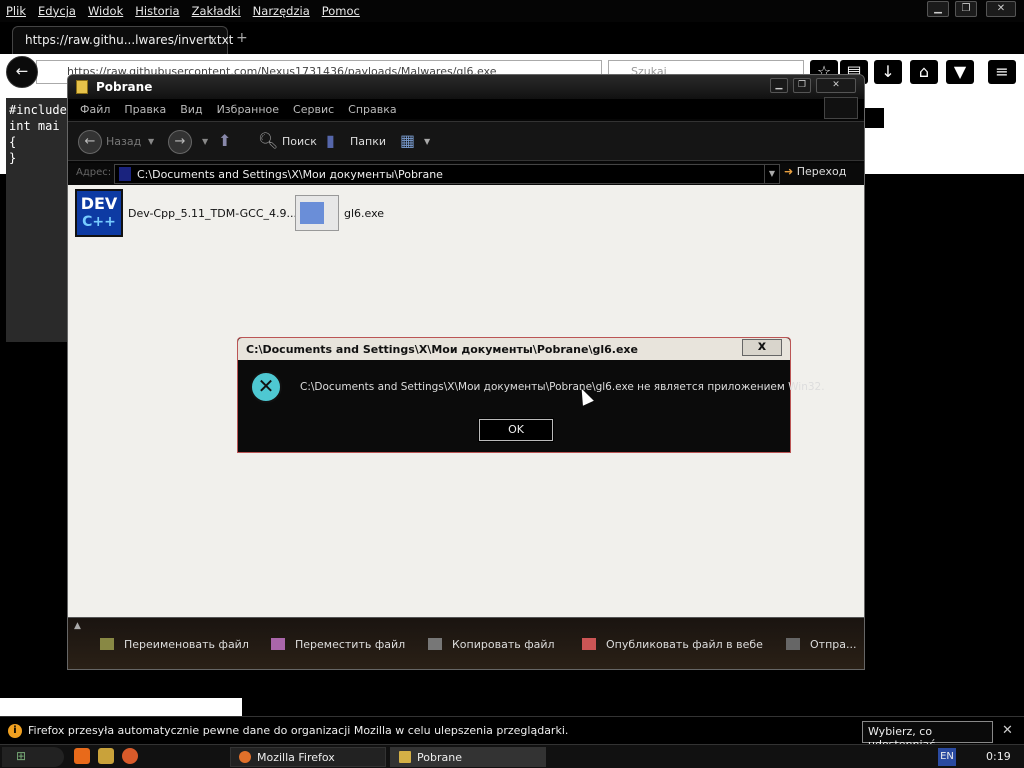 Image resolution: width=1024 pixels, height=768 pixels. What do you see at coordinates (491, 644) in the screenshot?
I see `task-copy: Копировать файл` at bounding box center [491, 644].